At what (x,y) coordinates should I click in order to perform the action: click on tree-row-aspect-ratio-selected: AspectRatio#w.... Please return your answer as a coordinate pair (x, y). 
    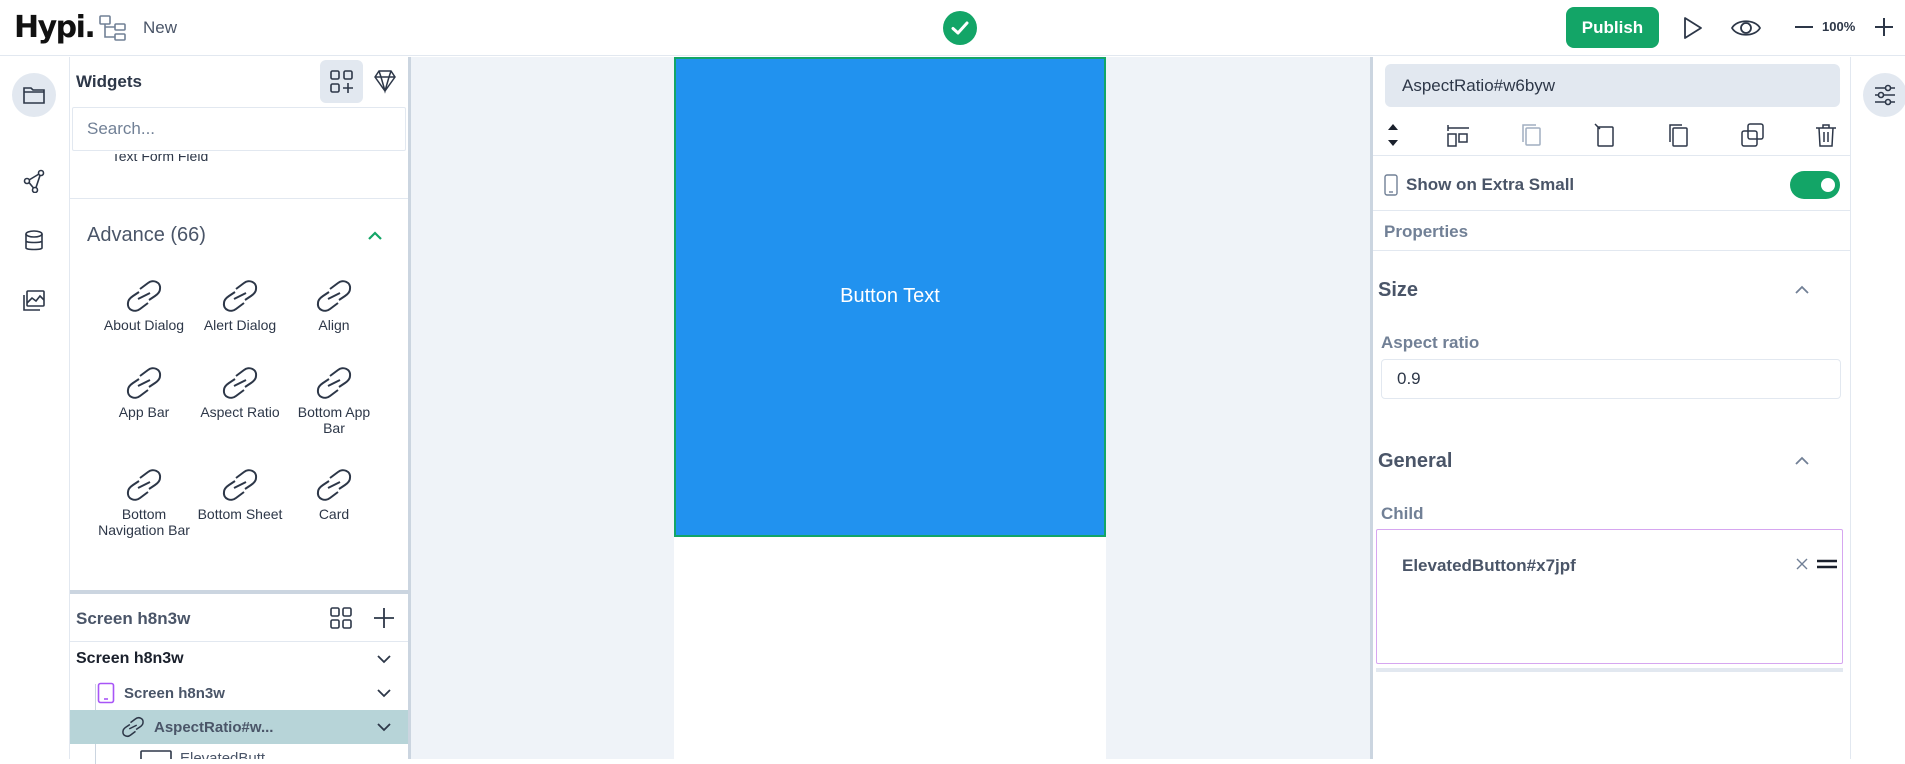
    Looking at the image, I should click on (239, 727).